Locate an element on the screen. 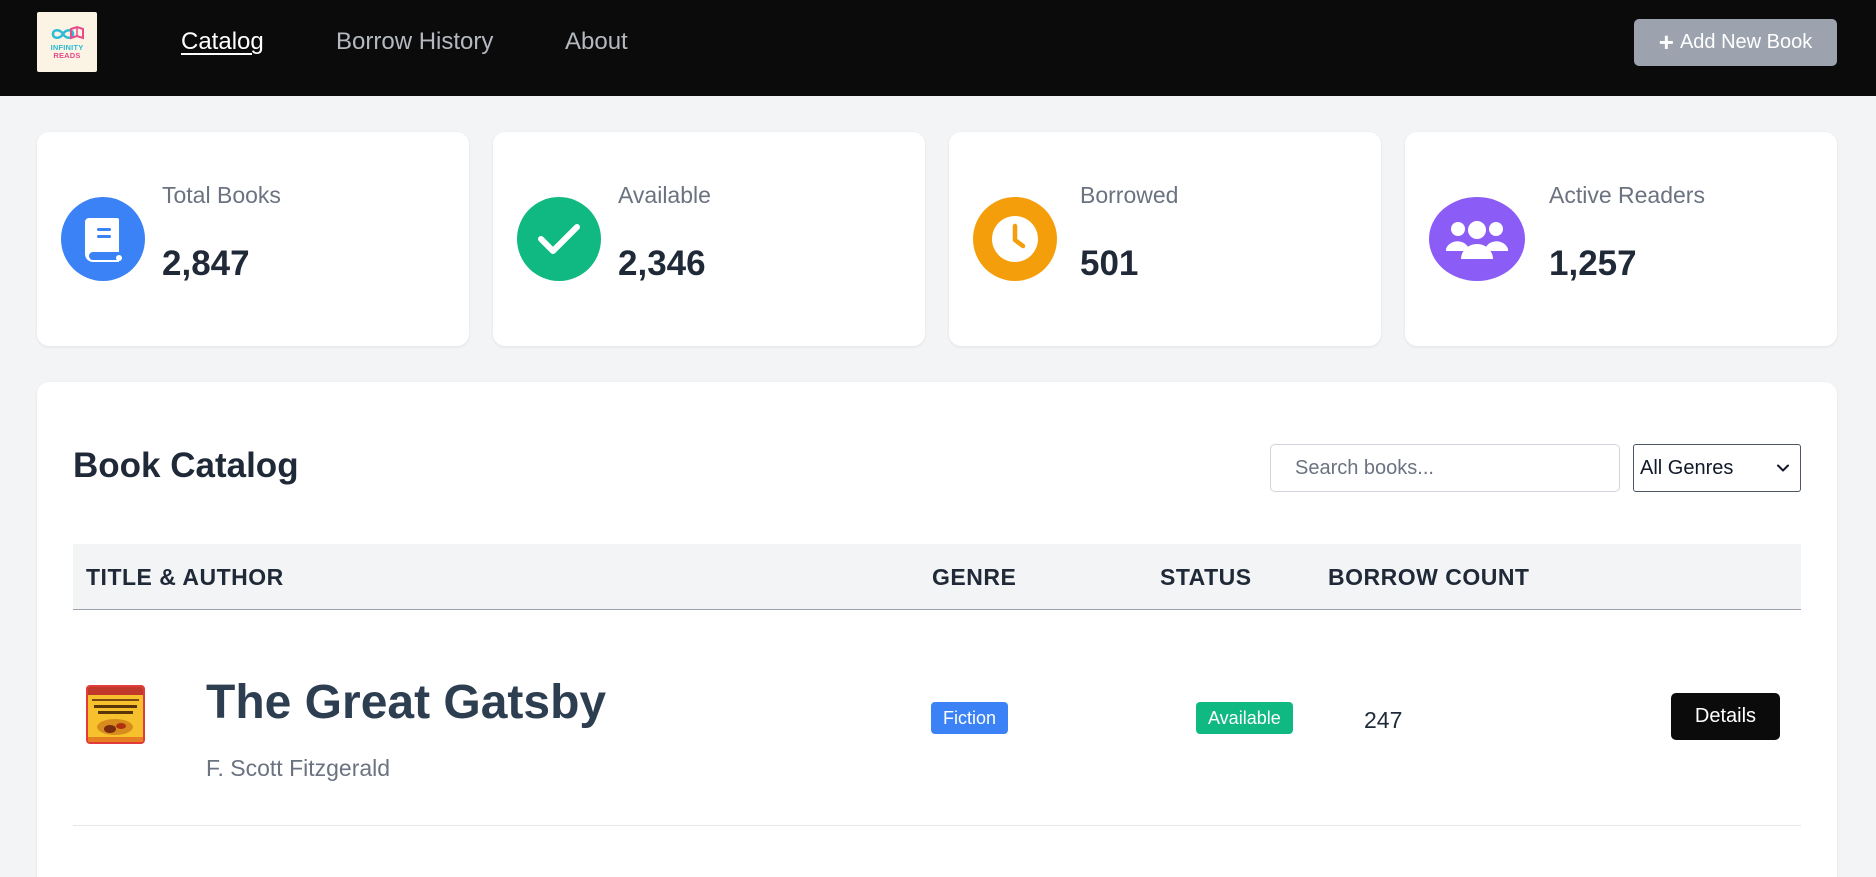 This screenshot has width=1876, height=877. stat-value: 2,847 is located at coordinates (206, 263).